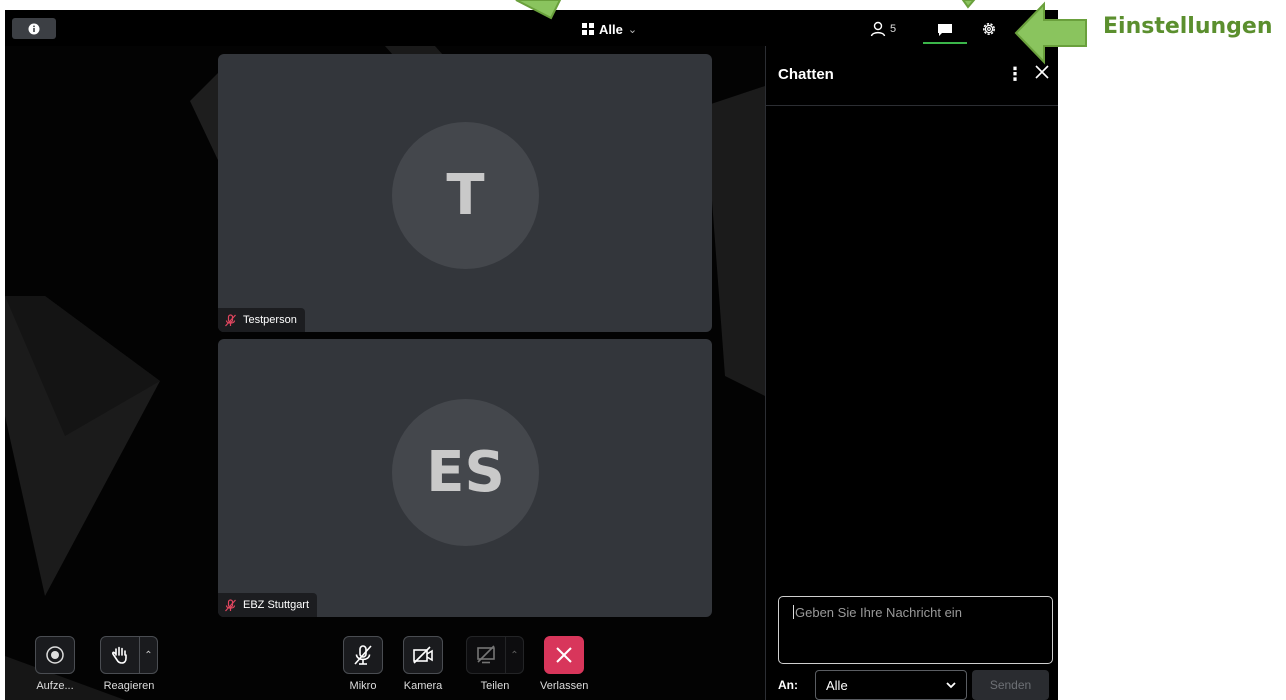  Describe the element at coordinates (801, 32) in the screenshot. I see `annotation-arrows` at that location.